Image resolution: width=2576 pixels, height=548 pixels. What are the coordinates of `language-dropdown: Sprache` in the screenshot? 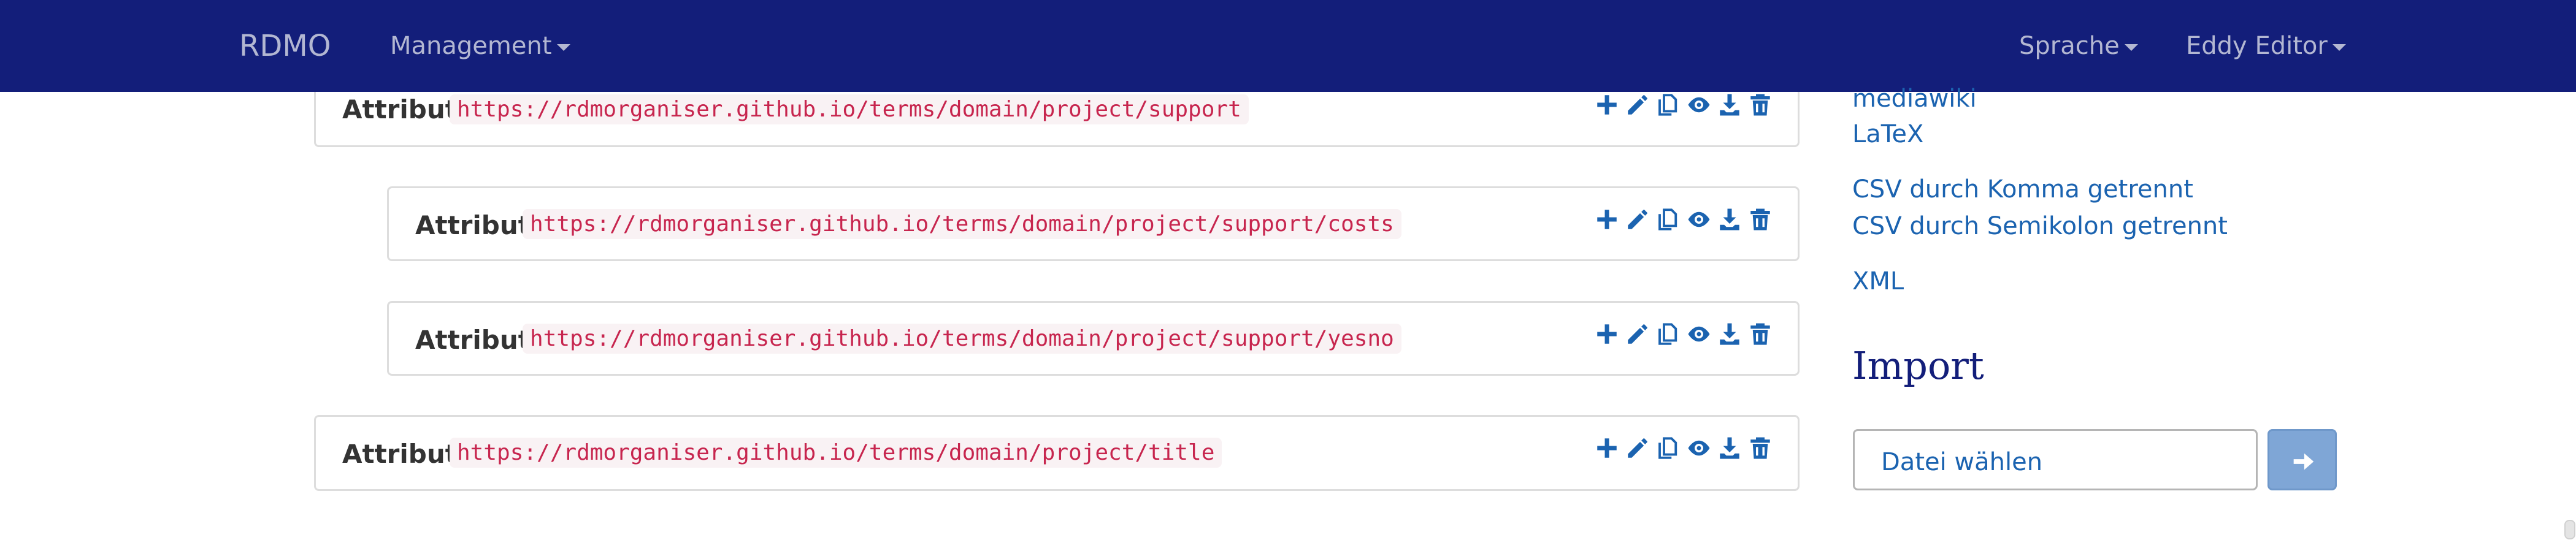 It's located at (2078, 46).